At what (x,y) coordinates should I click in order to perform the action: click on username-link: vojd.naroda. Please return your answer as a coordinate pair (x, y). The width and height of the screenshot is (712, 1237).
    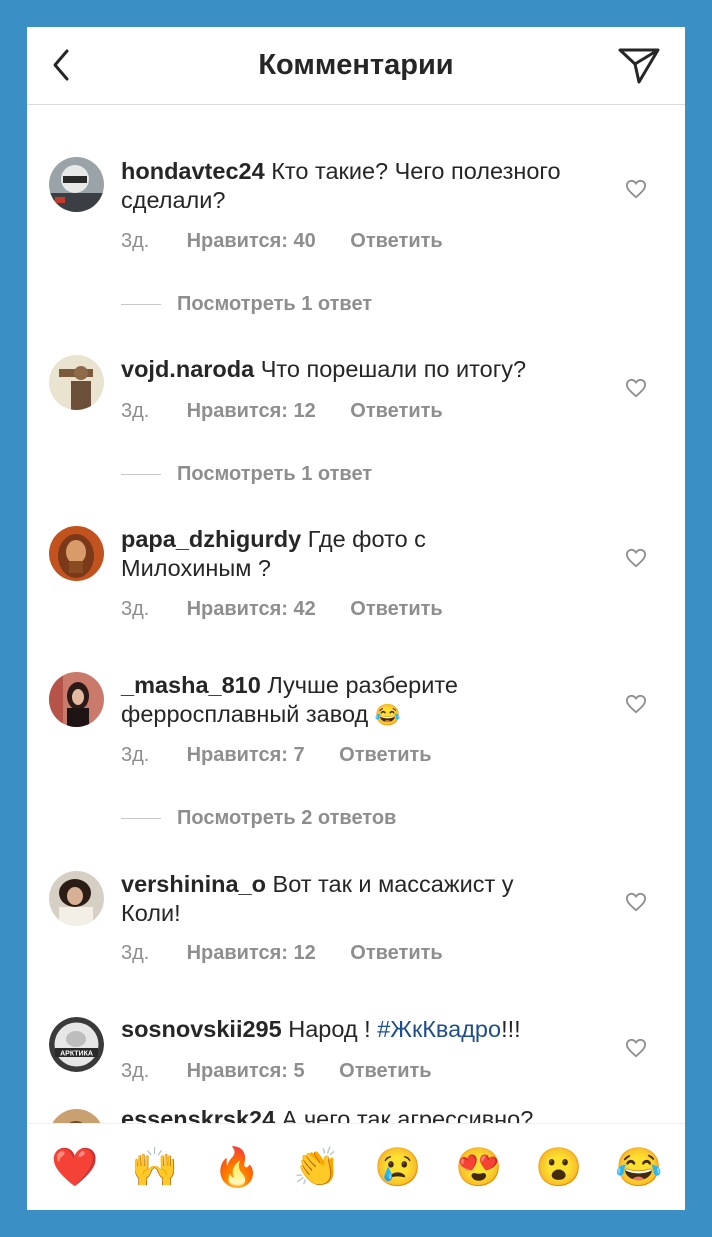
    Looking at the image, I should click on (187, 369).